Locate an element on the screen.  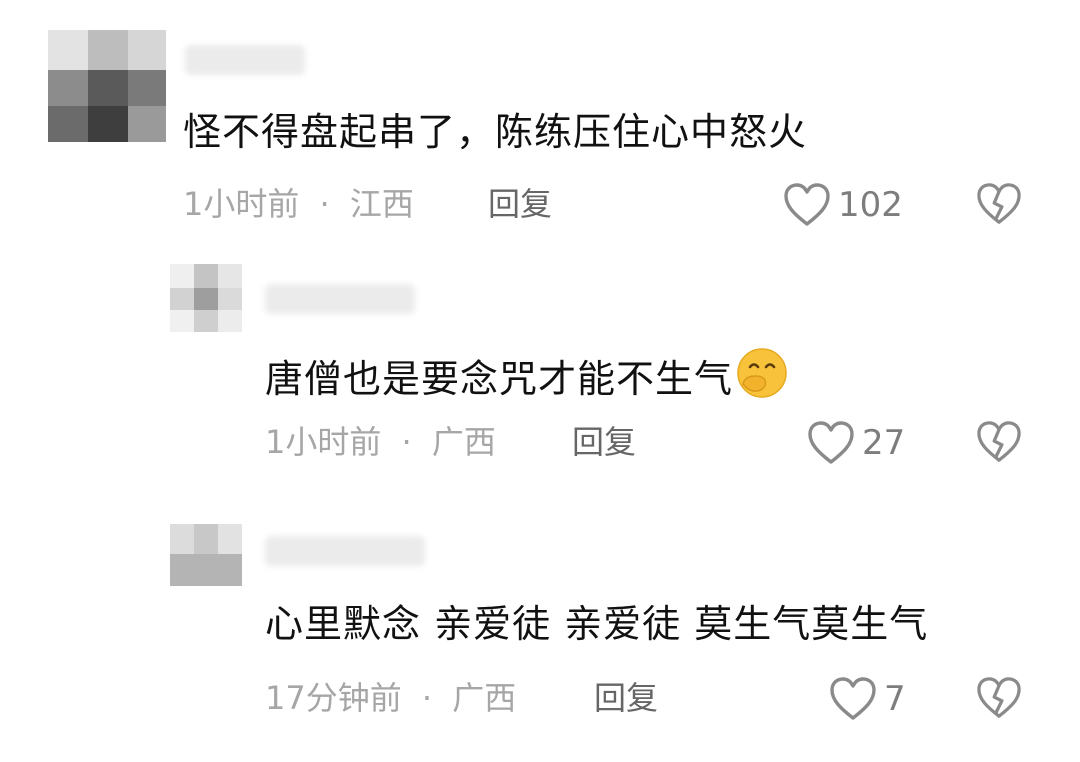
comment-time: 17分钟前 is located at coordinates (333, 698).